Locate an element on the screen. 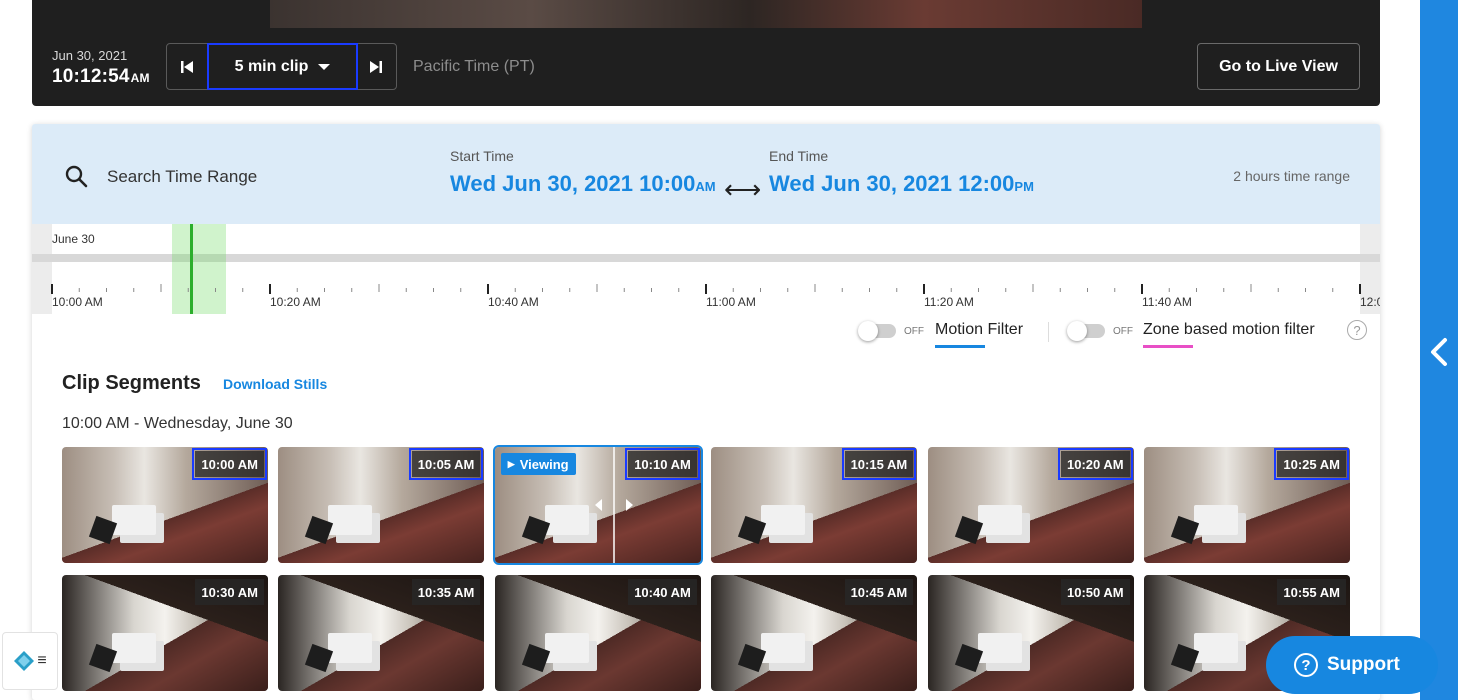 The width and height of the screenshot is (1458, 700). filter-divider is located at coordinates (1048, 332).